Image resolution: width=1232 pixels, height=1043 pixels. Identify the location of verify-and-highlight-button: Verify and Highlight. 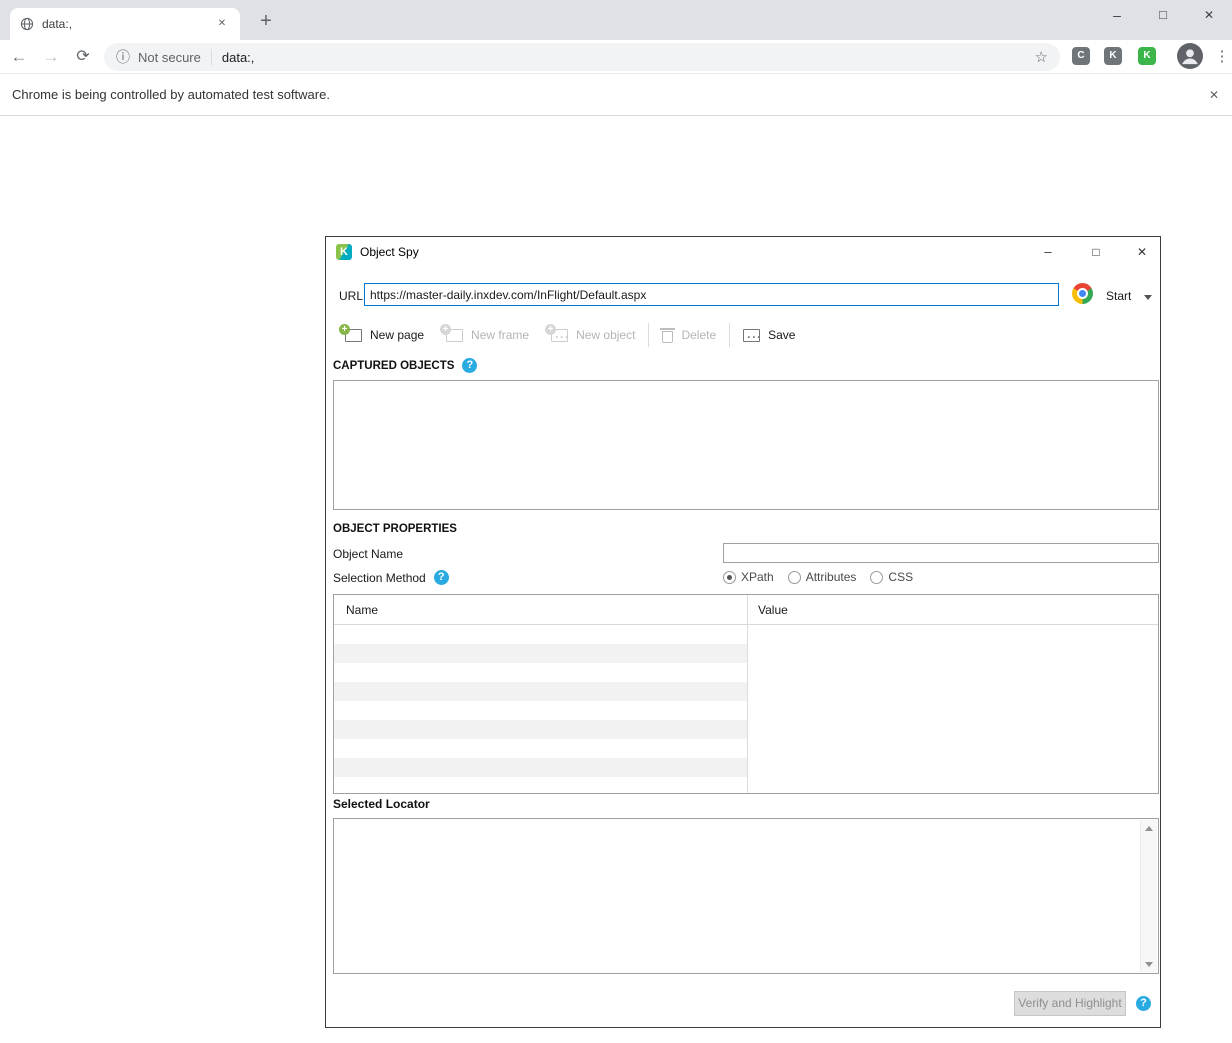
(1070, 1003).